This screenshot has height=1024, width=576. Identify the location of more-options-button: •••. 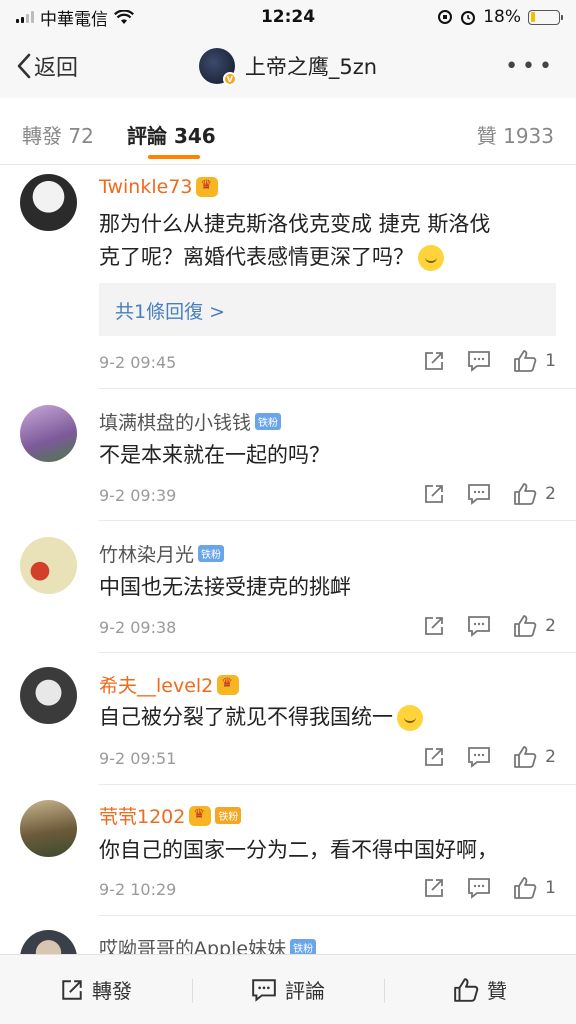
(530, 66).